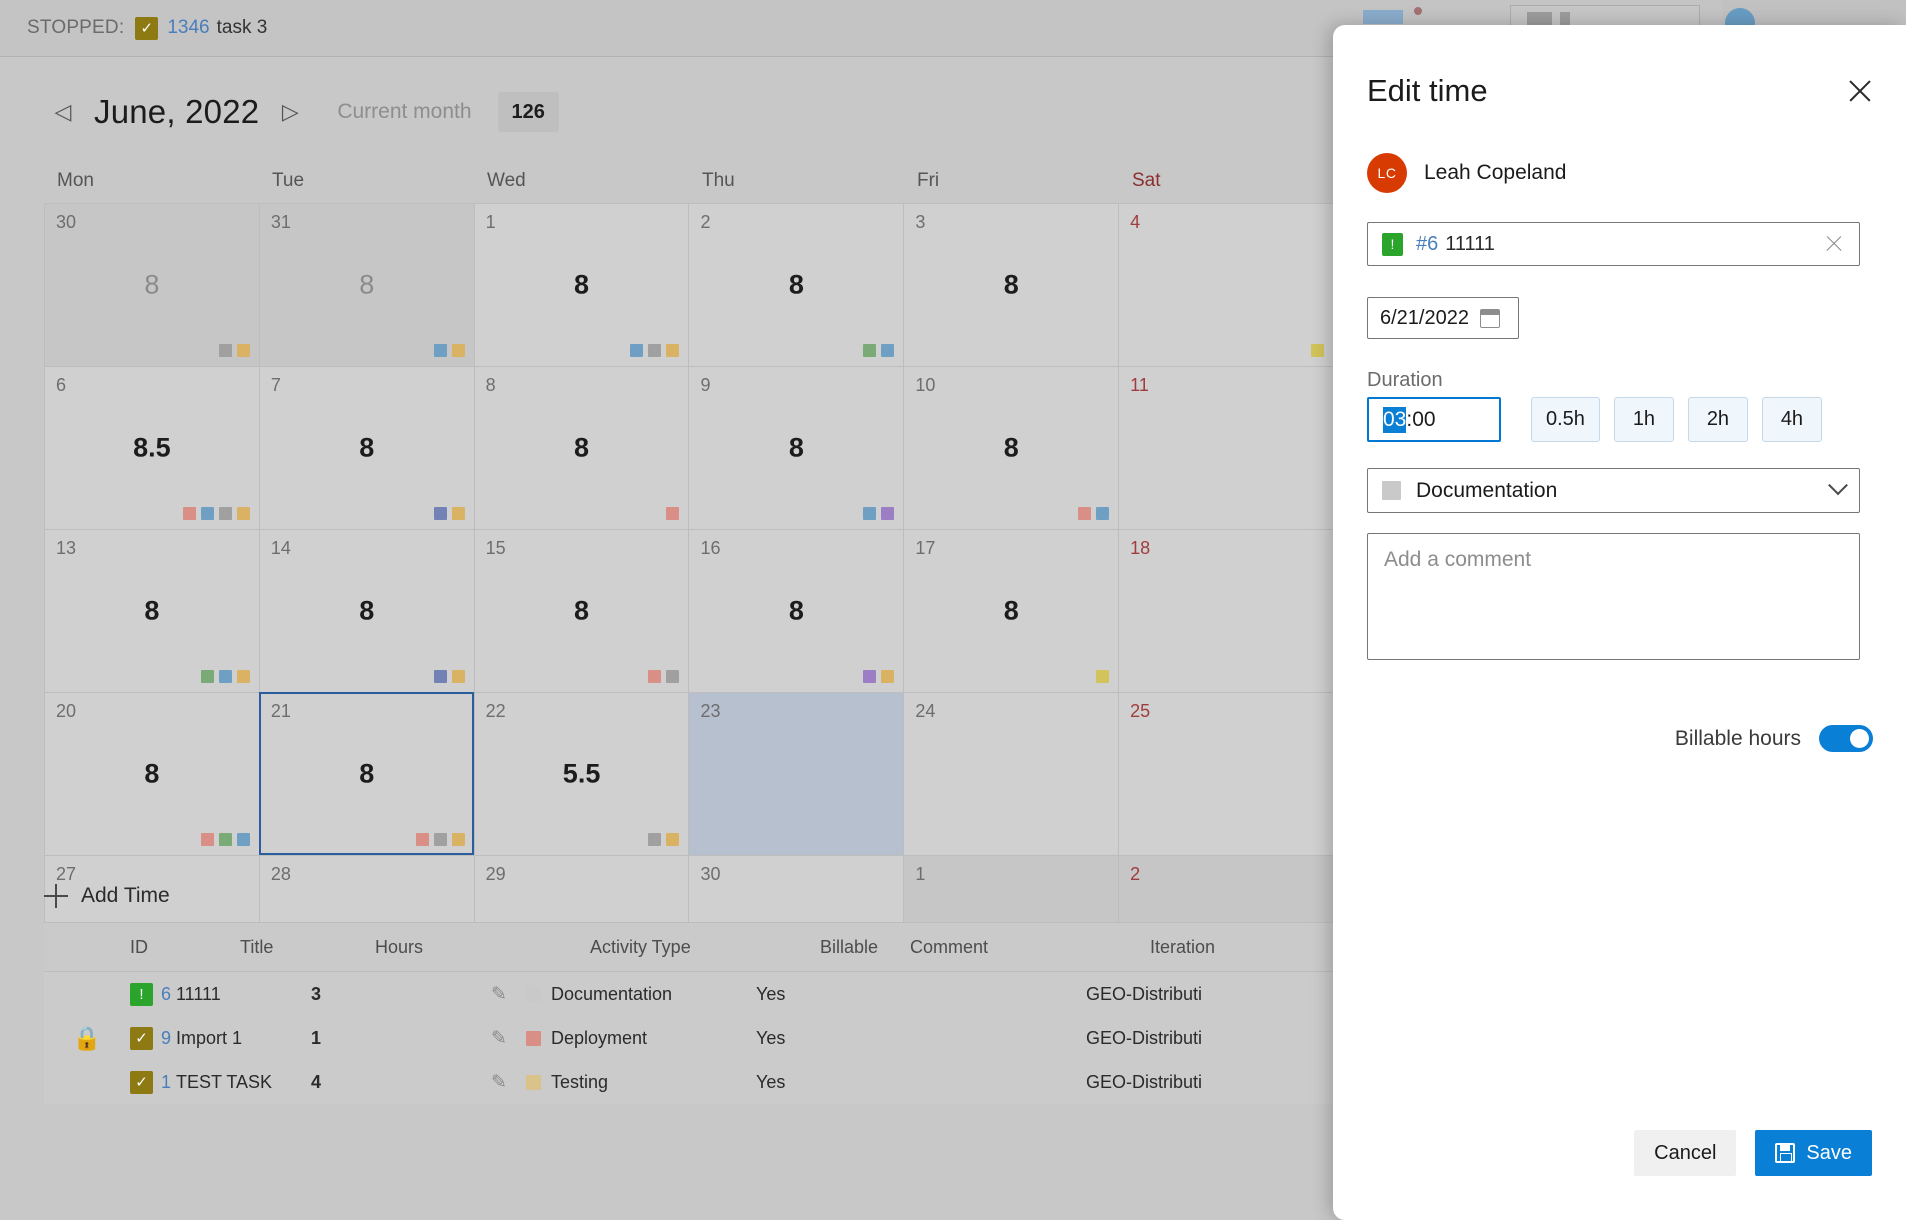 The width and height of the screenshot is (1906, 1220). I want to click on chevron-down-icon, so click(1838, 484).